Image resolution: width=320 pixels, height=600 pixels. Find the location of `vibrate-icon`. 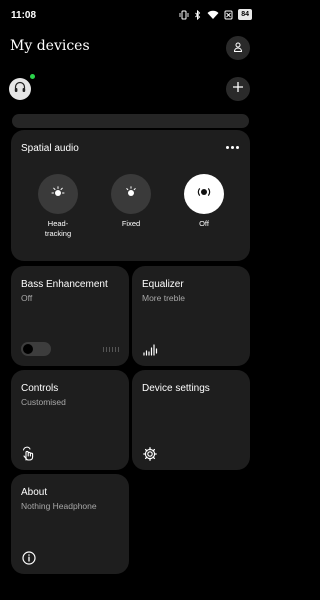

vibrate-icon is located at coordinates (184, 15).